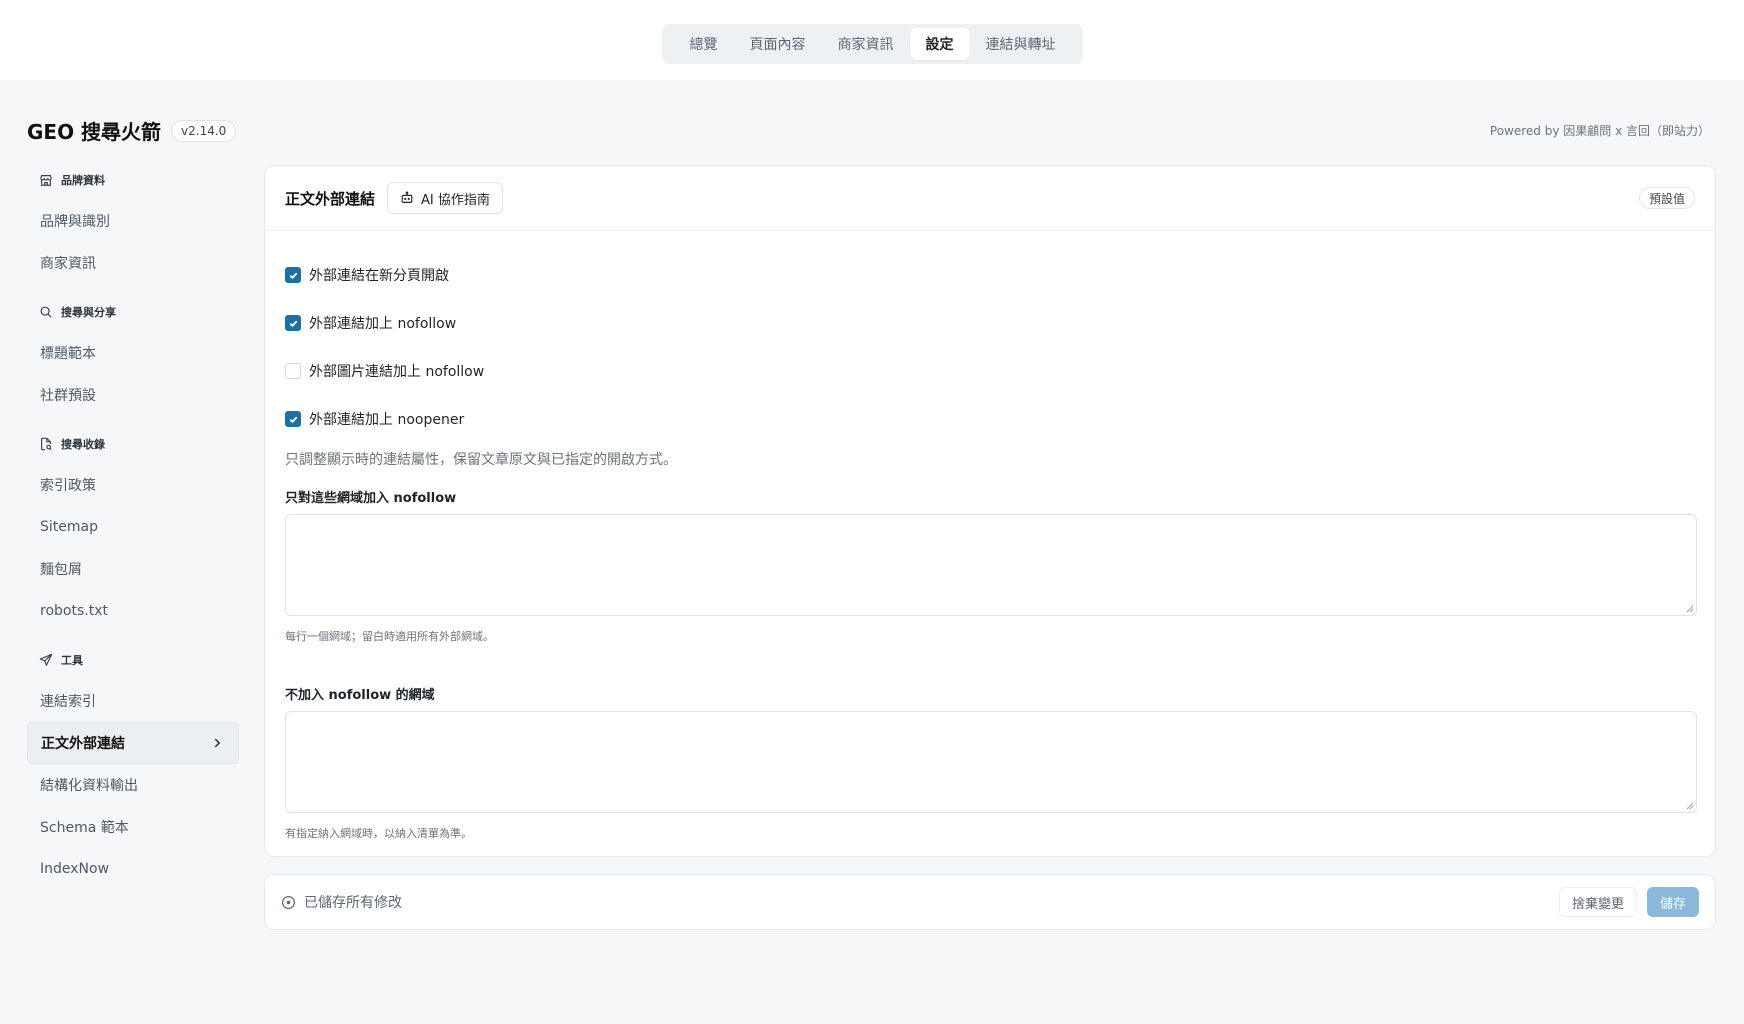 This screenshot has width=1744, height=1024. I want to click on tab-links-redirects: 連結與轉址, so click(1021, 44).